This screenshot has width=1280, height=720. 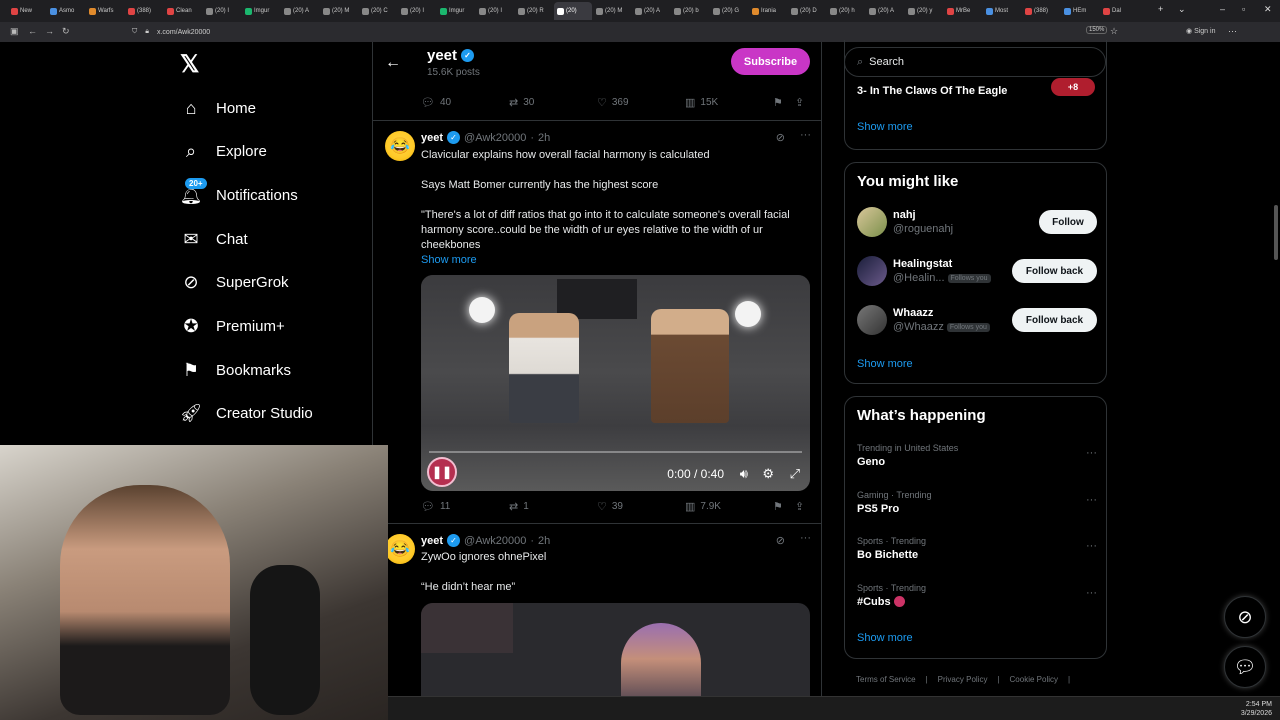 I want to click on nav-item-creator-studio: 🚀︎ Creator Studio, so click(x=246, y=414).